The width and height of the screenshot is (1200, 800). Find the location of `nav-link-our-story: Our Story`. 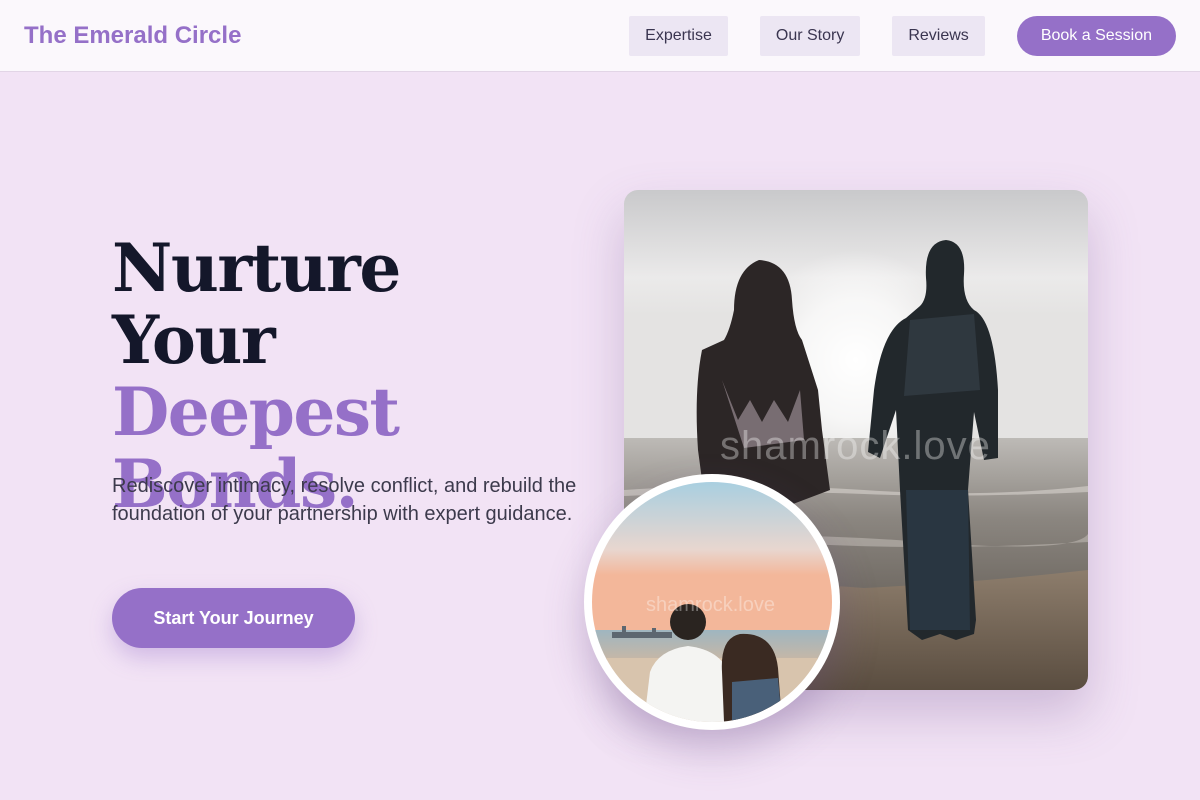

nav-link-our-story: Our Story is located at coordinates (810, 35).